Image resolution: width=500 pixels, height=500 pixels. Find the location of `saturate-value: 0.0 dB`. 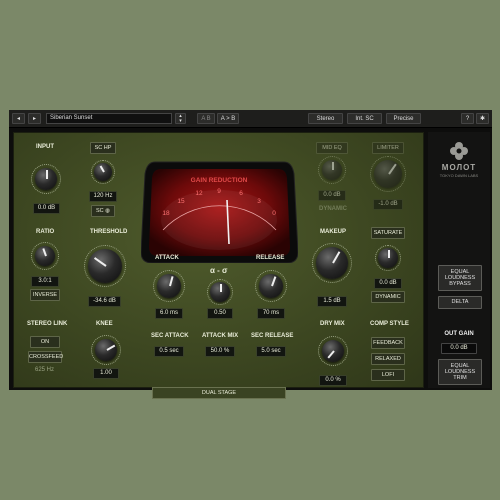

saturate-value: 0.0 dB is located at coordinates (388, 283).